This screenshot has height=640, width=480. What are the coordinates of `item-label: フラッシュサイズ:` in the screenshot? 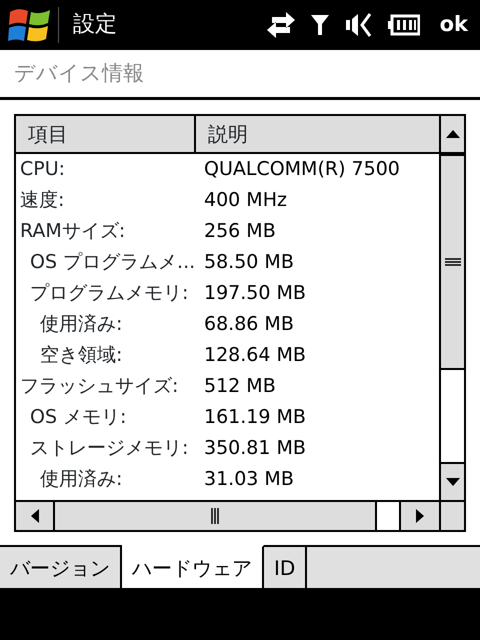 It's located at (99, 387).